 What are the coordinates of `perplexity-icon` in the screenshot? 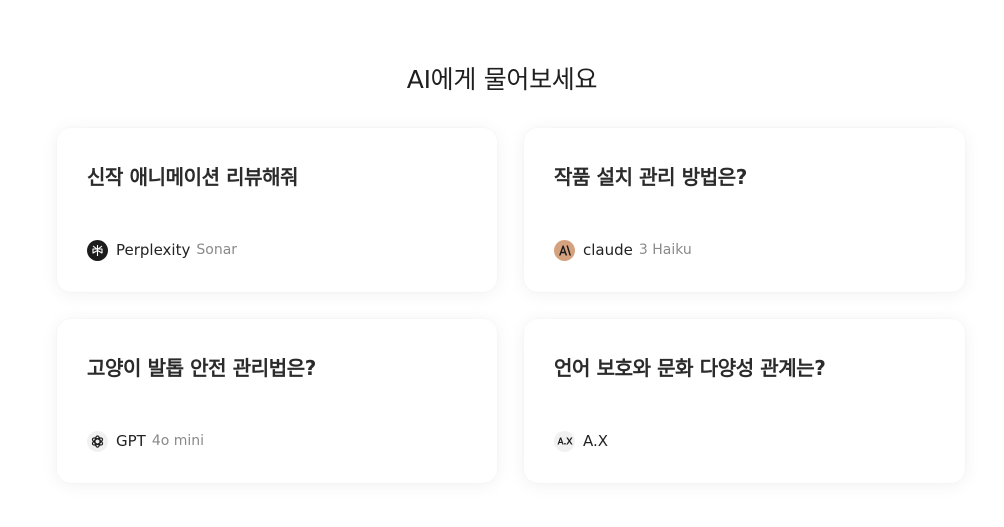 It's located at (97, 250).